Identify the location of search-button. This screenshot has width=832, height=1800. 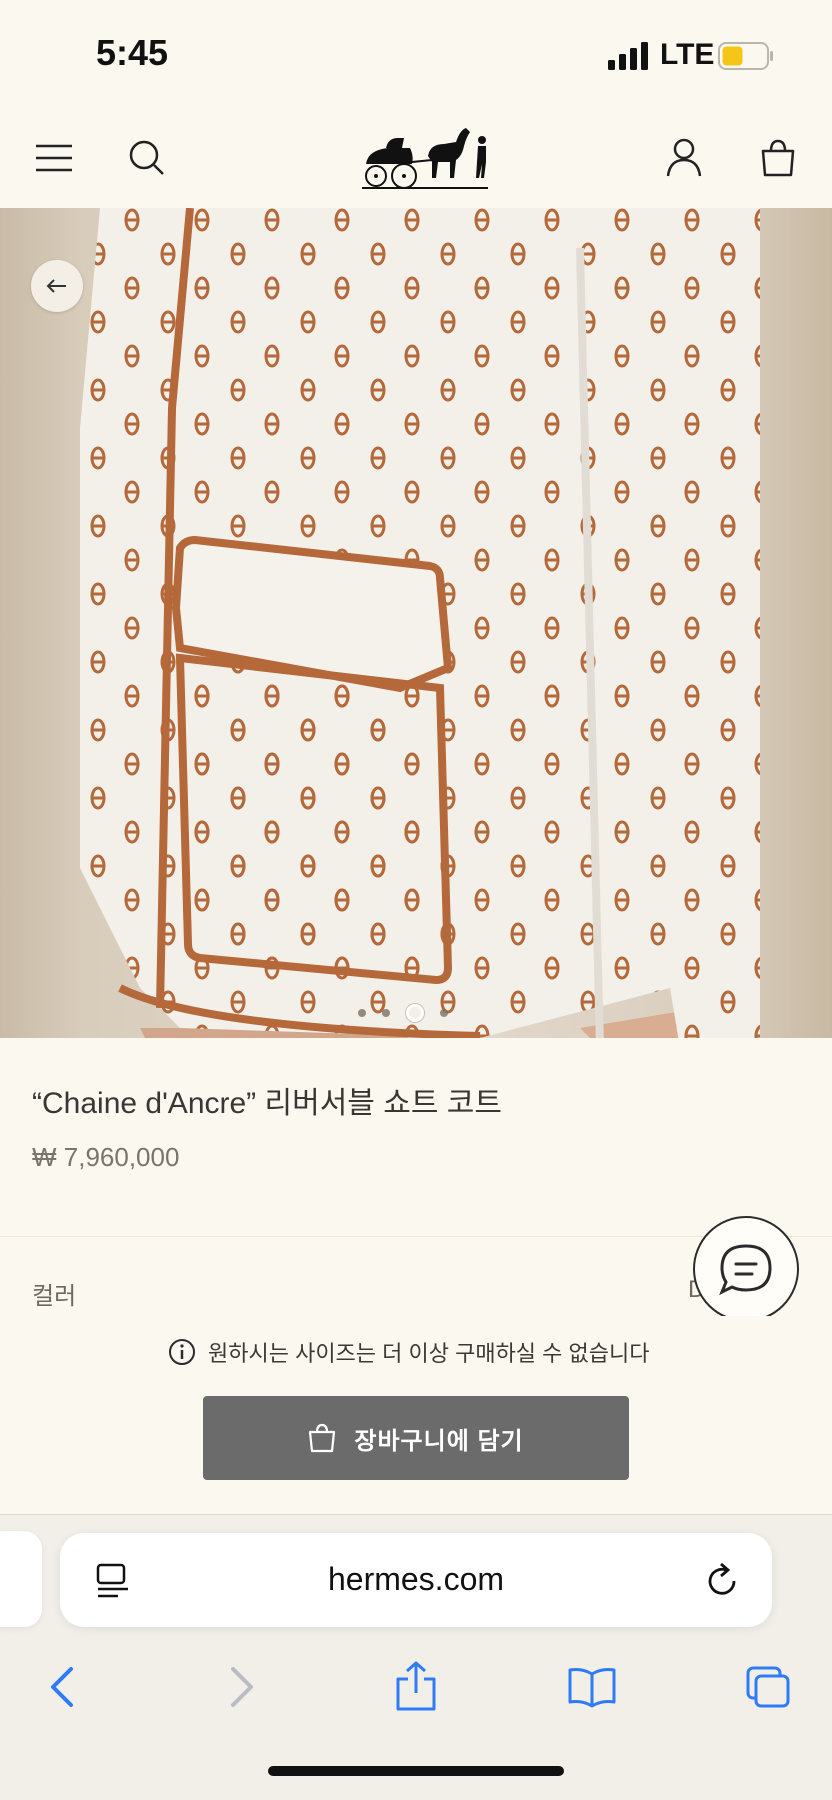
(147, 158).